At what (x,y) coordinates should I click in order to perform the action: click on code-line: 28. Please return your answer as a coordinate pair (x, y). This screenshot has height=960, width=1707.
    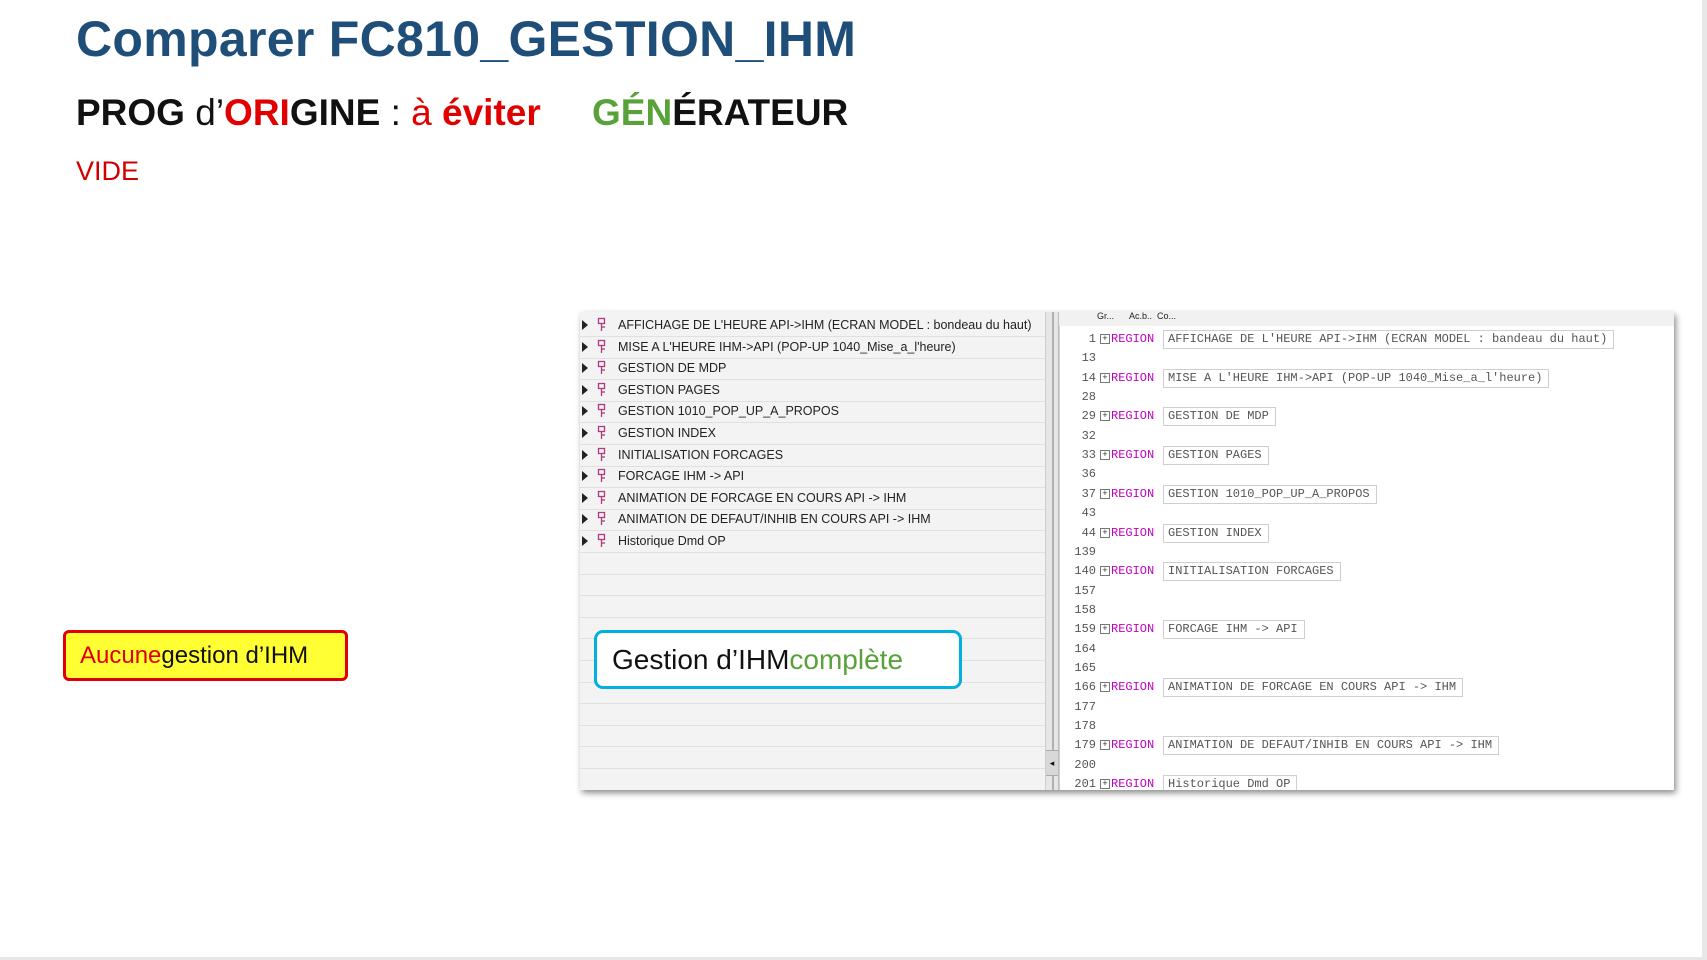
    Looking at the image, I should click on (1367, 397).